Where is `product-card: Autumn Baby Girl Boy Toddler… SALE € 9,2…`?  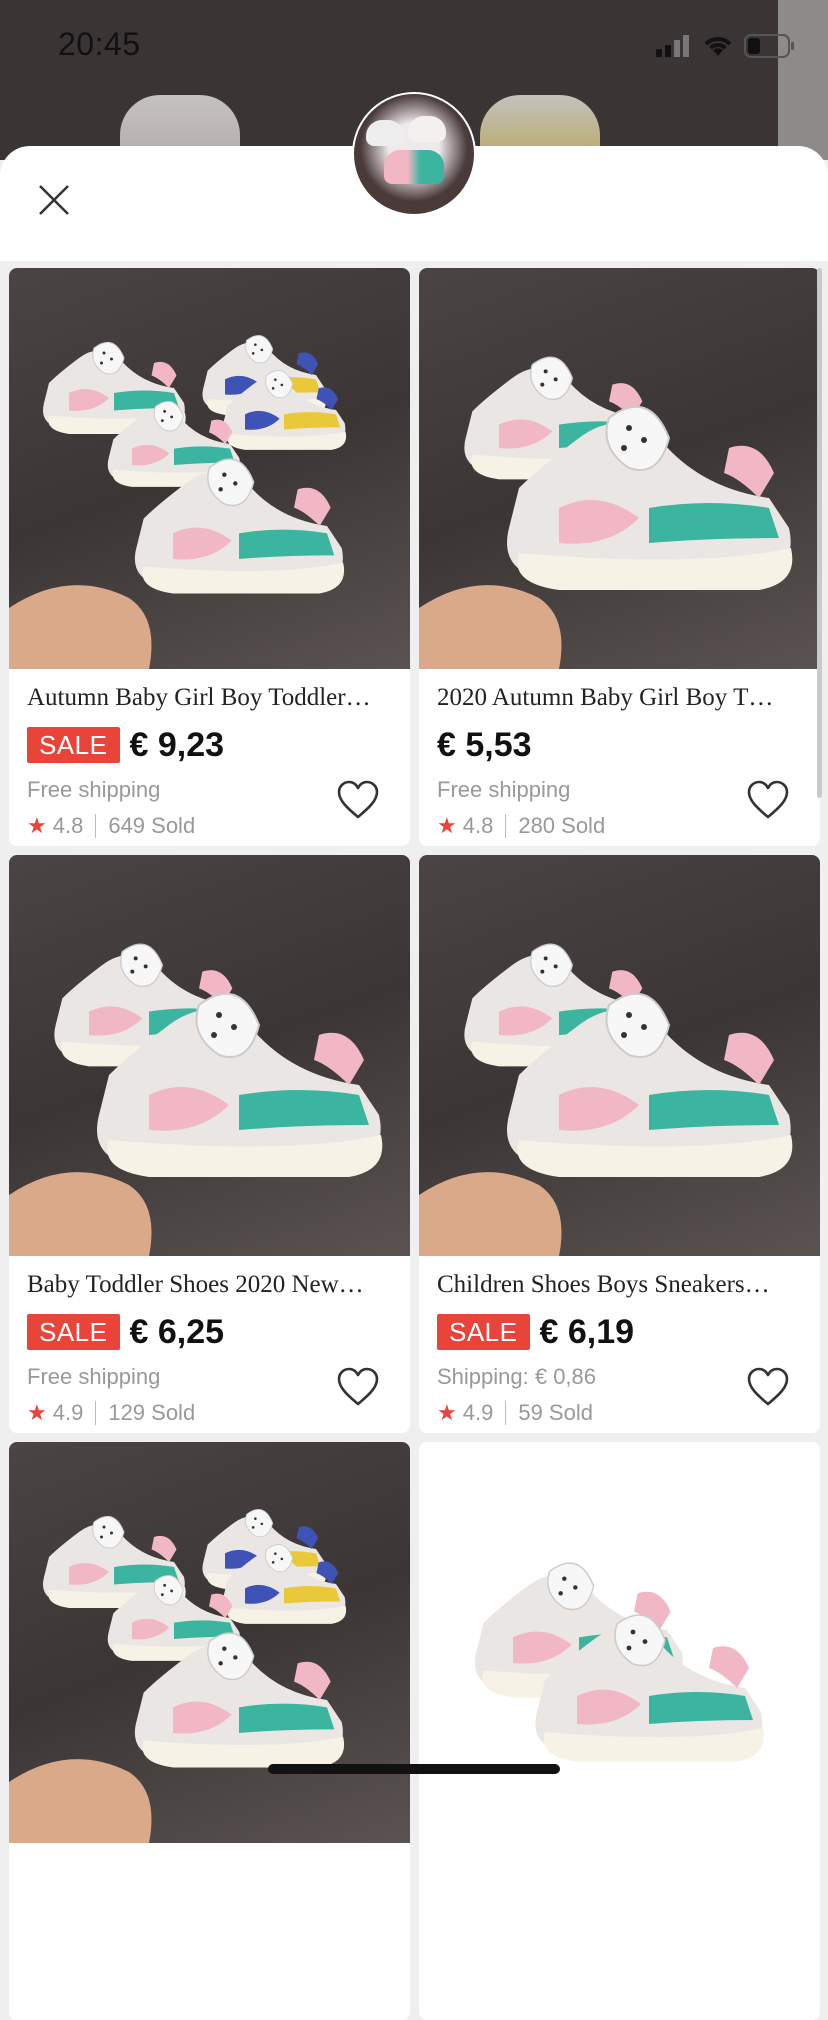 product-card: Autumn Baby Girl Boy Toddler… SALE € 9,2… is located at coordinates (209, 557).